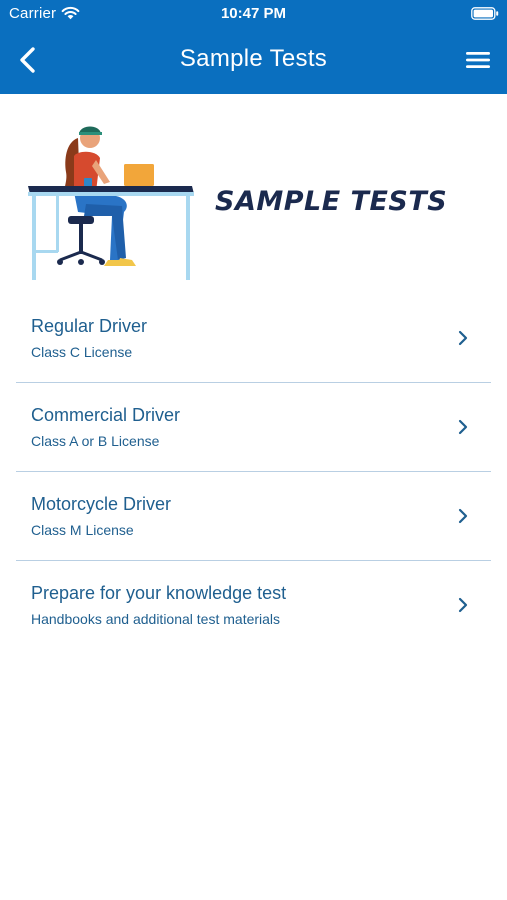  What do you see at coordinates (253, 58) in the screenshot?
I see `page-title: Sample Tests` at bounding box center [253, 58].